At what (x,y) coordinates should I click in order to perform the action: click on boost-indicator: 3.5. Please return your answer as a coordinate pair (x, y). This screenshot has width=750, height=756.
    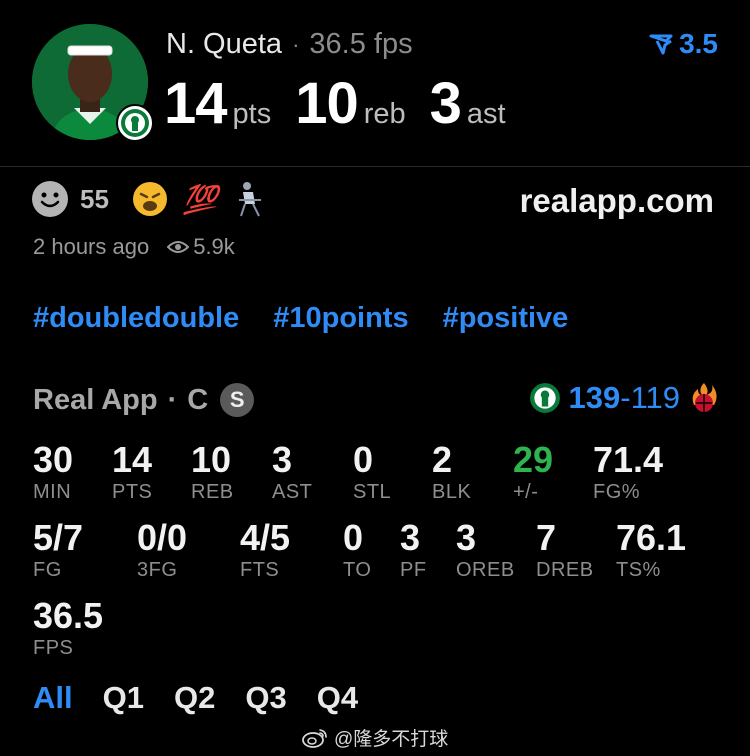
    Looking at the image, I should click on (683, 44).